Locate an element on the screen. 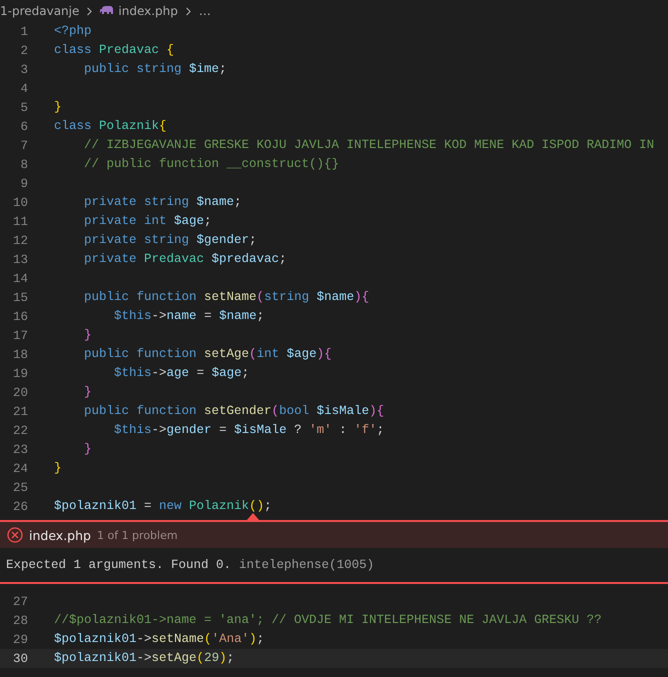 The height and width of the screenshot is (677, 668). code-line: $this->gender = $isMale ? 'm' : 'f'; is located at coordinates (248, 430).